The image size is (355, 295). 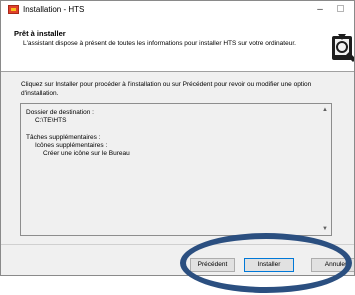 I want to click on memo-line: C:\TE\HTS, so click(x=51, y=120).